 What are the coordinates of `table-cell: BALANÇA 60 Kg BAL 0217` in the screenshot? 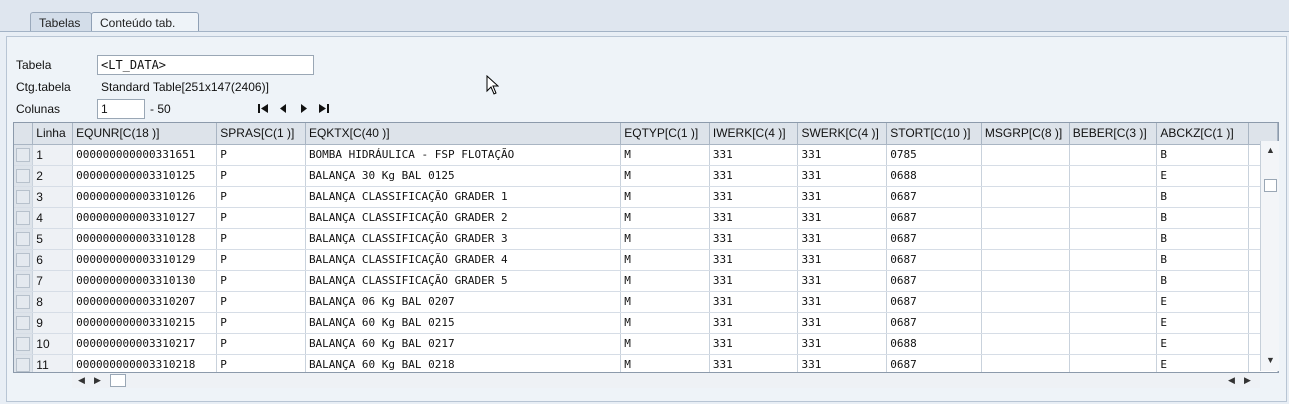 It's located at (463, 344).